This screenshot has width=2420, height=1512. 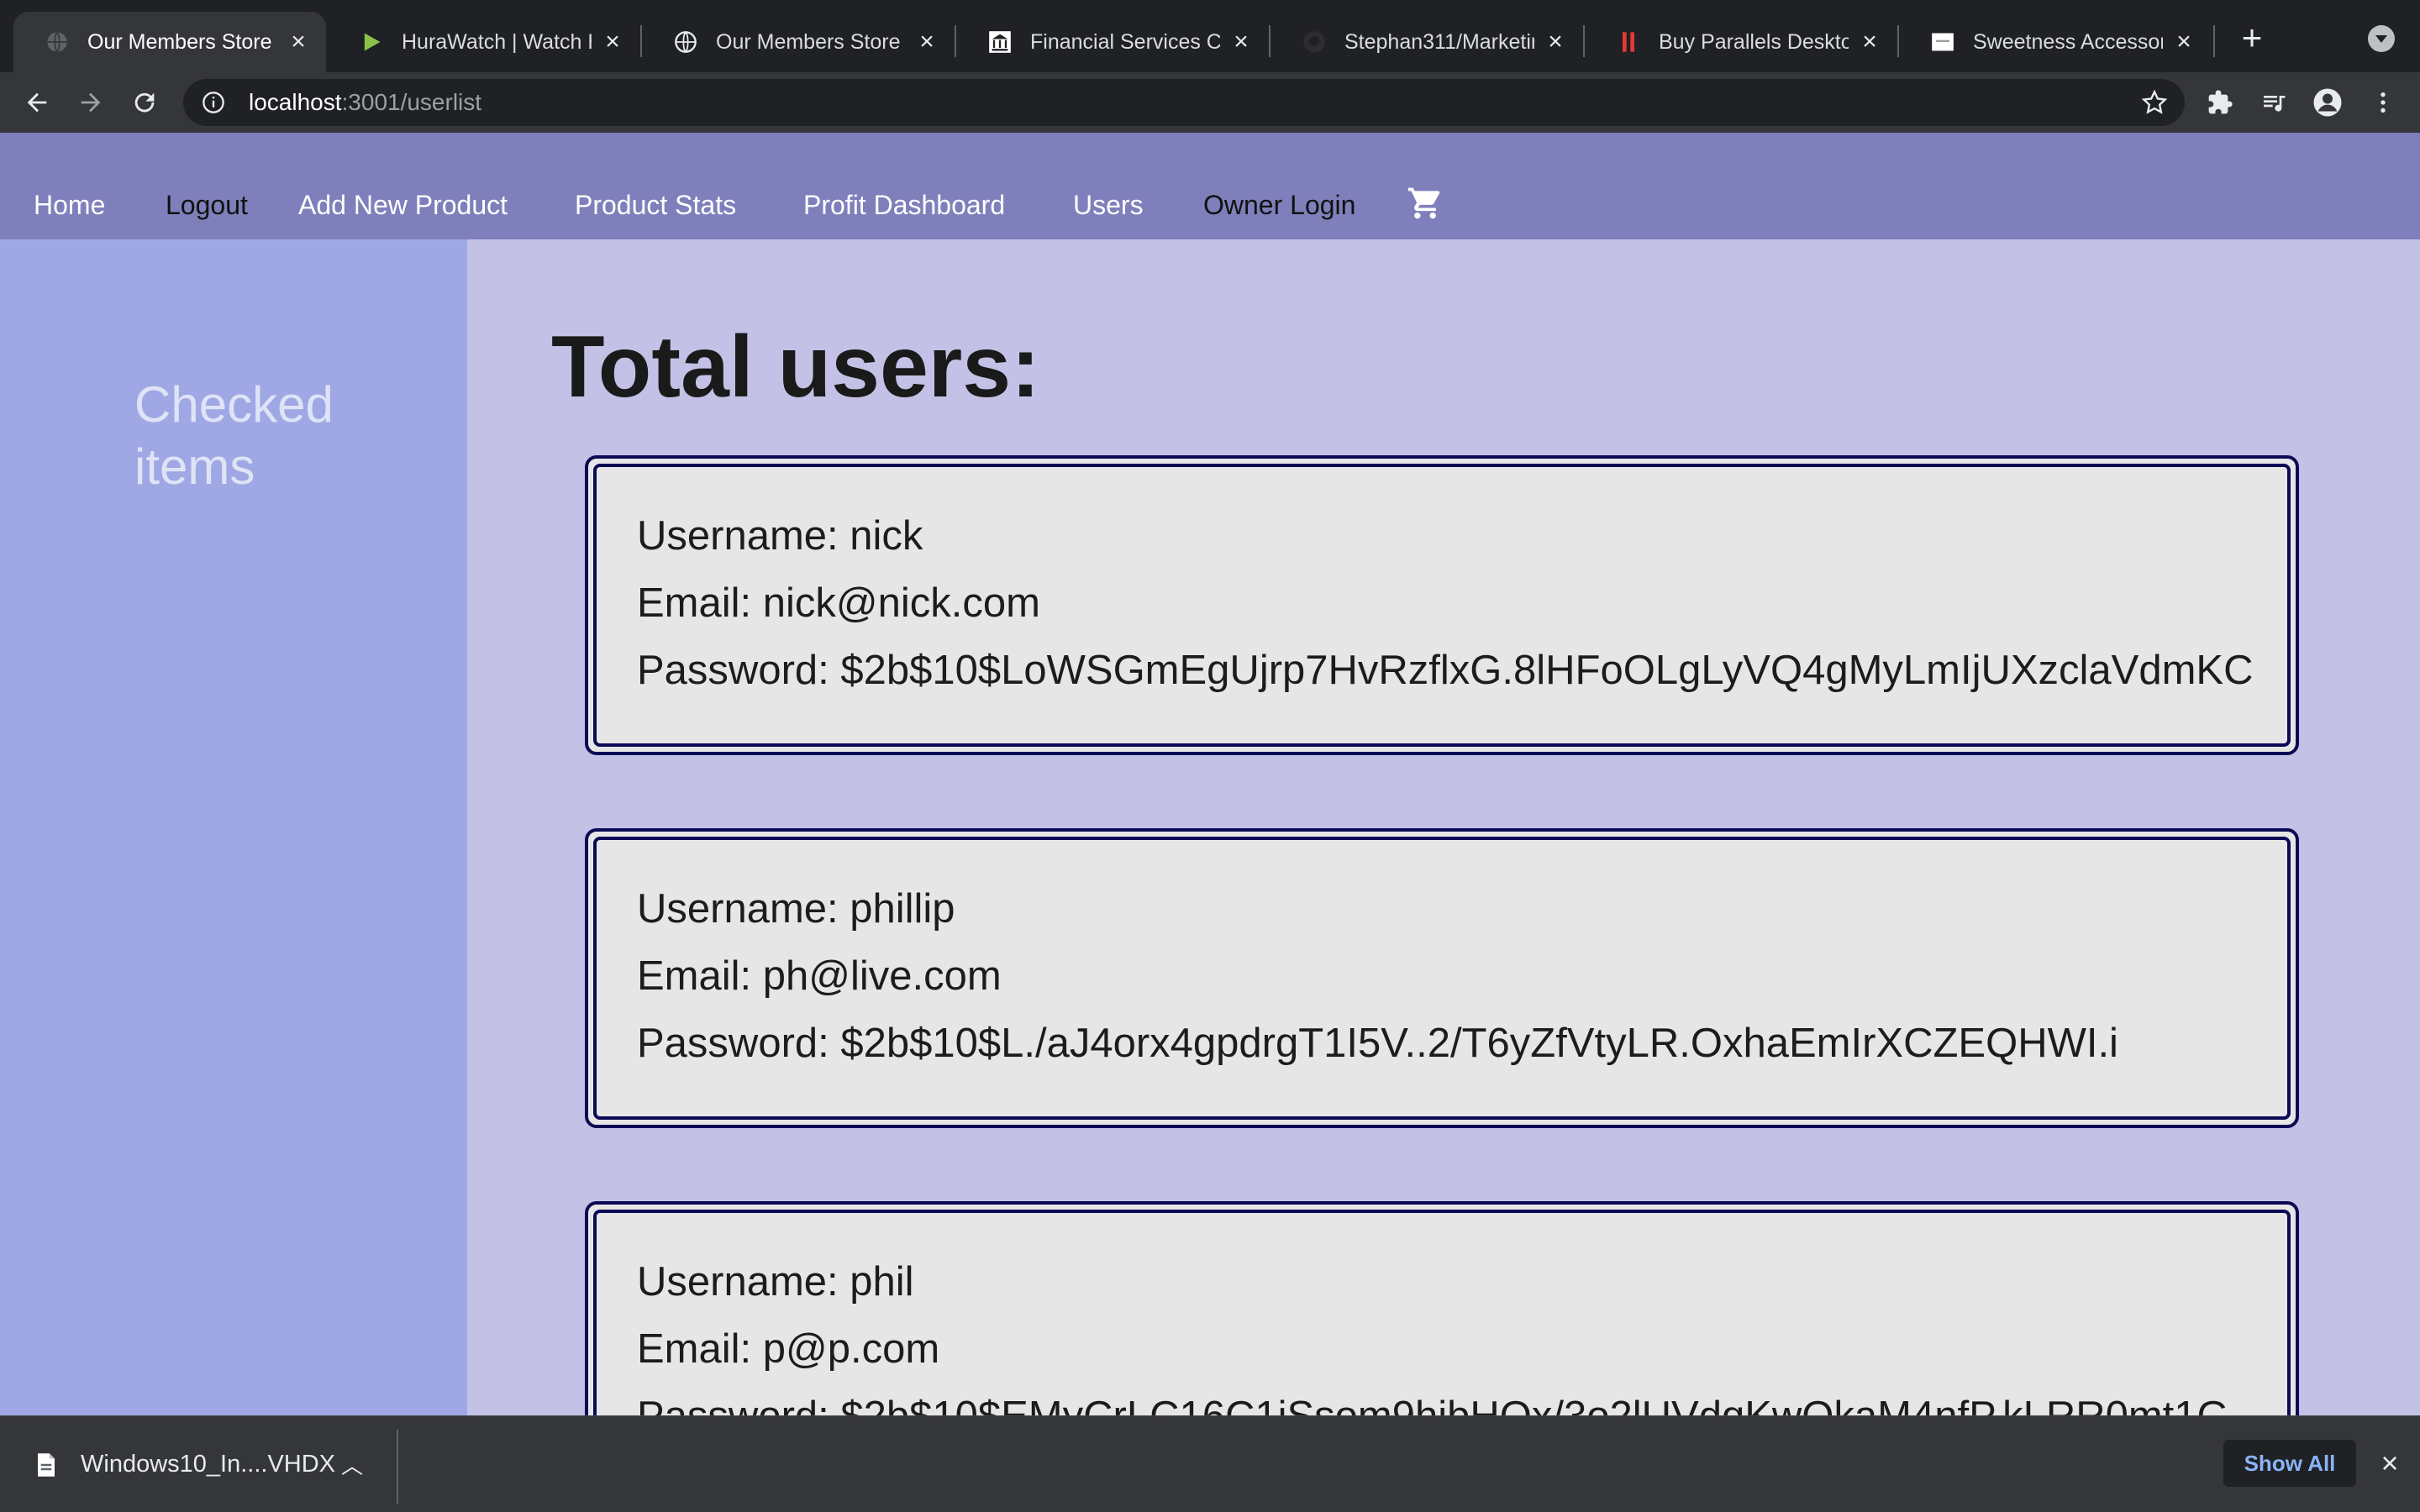 I want to click on browser-tab-parallels: Buy Parallels Desktop ×, so click(x=1741, y=42).